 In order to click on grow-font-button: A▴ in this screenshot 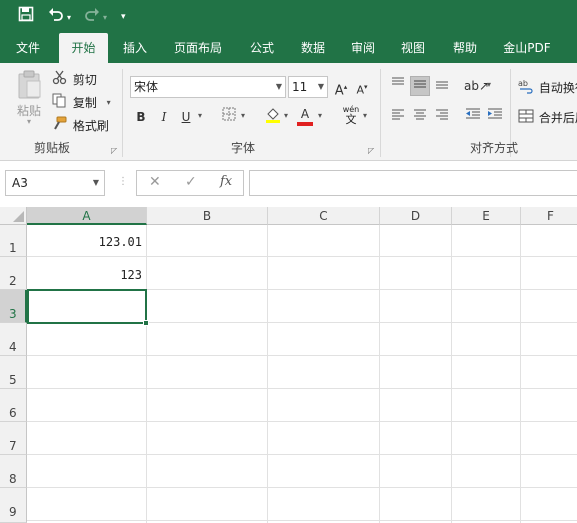, I will do `click(341, 87)`.